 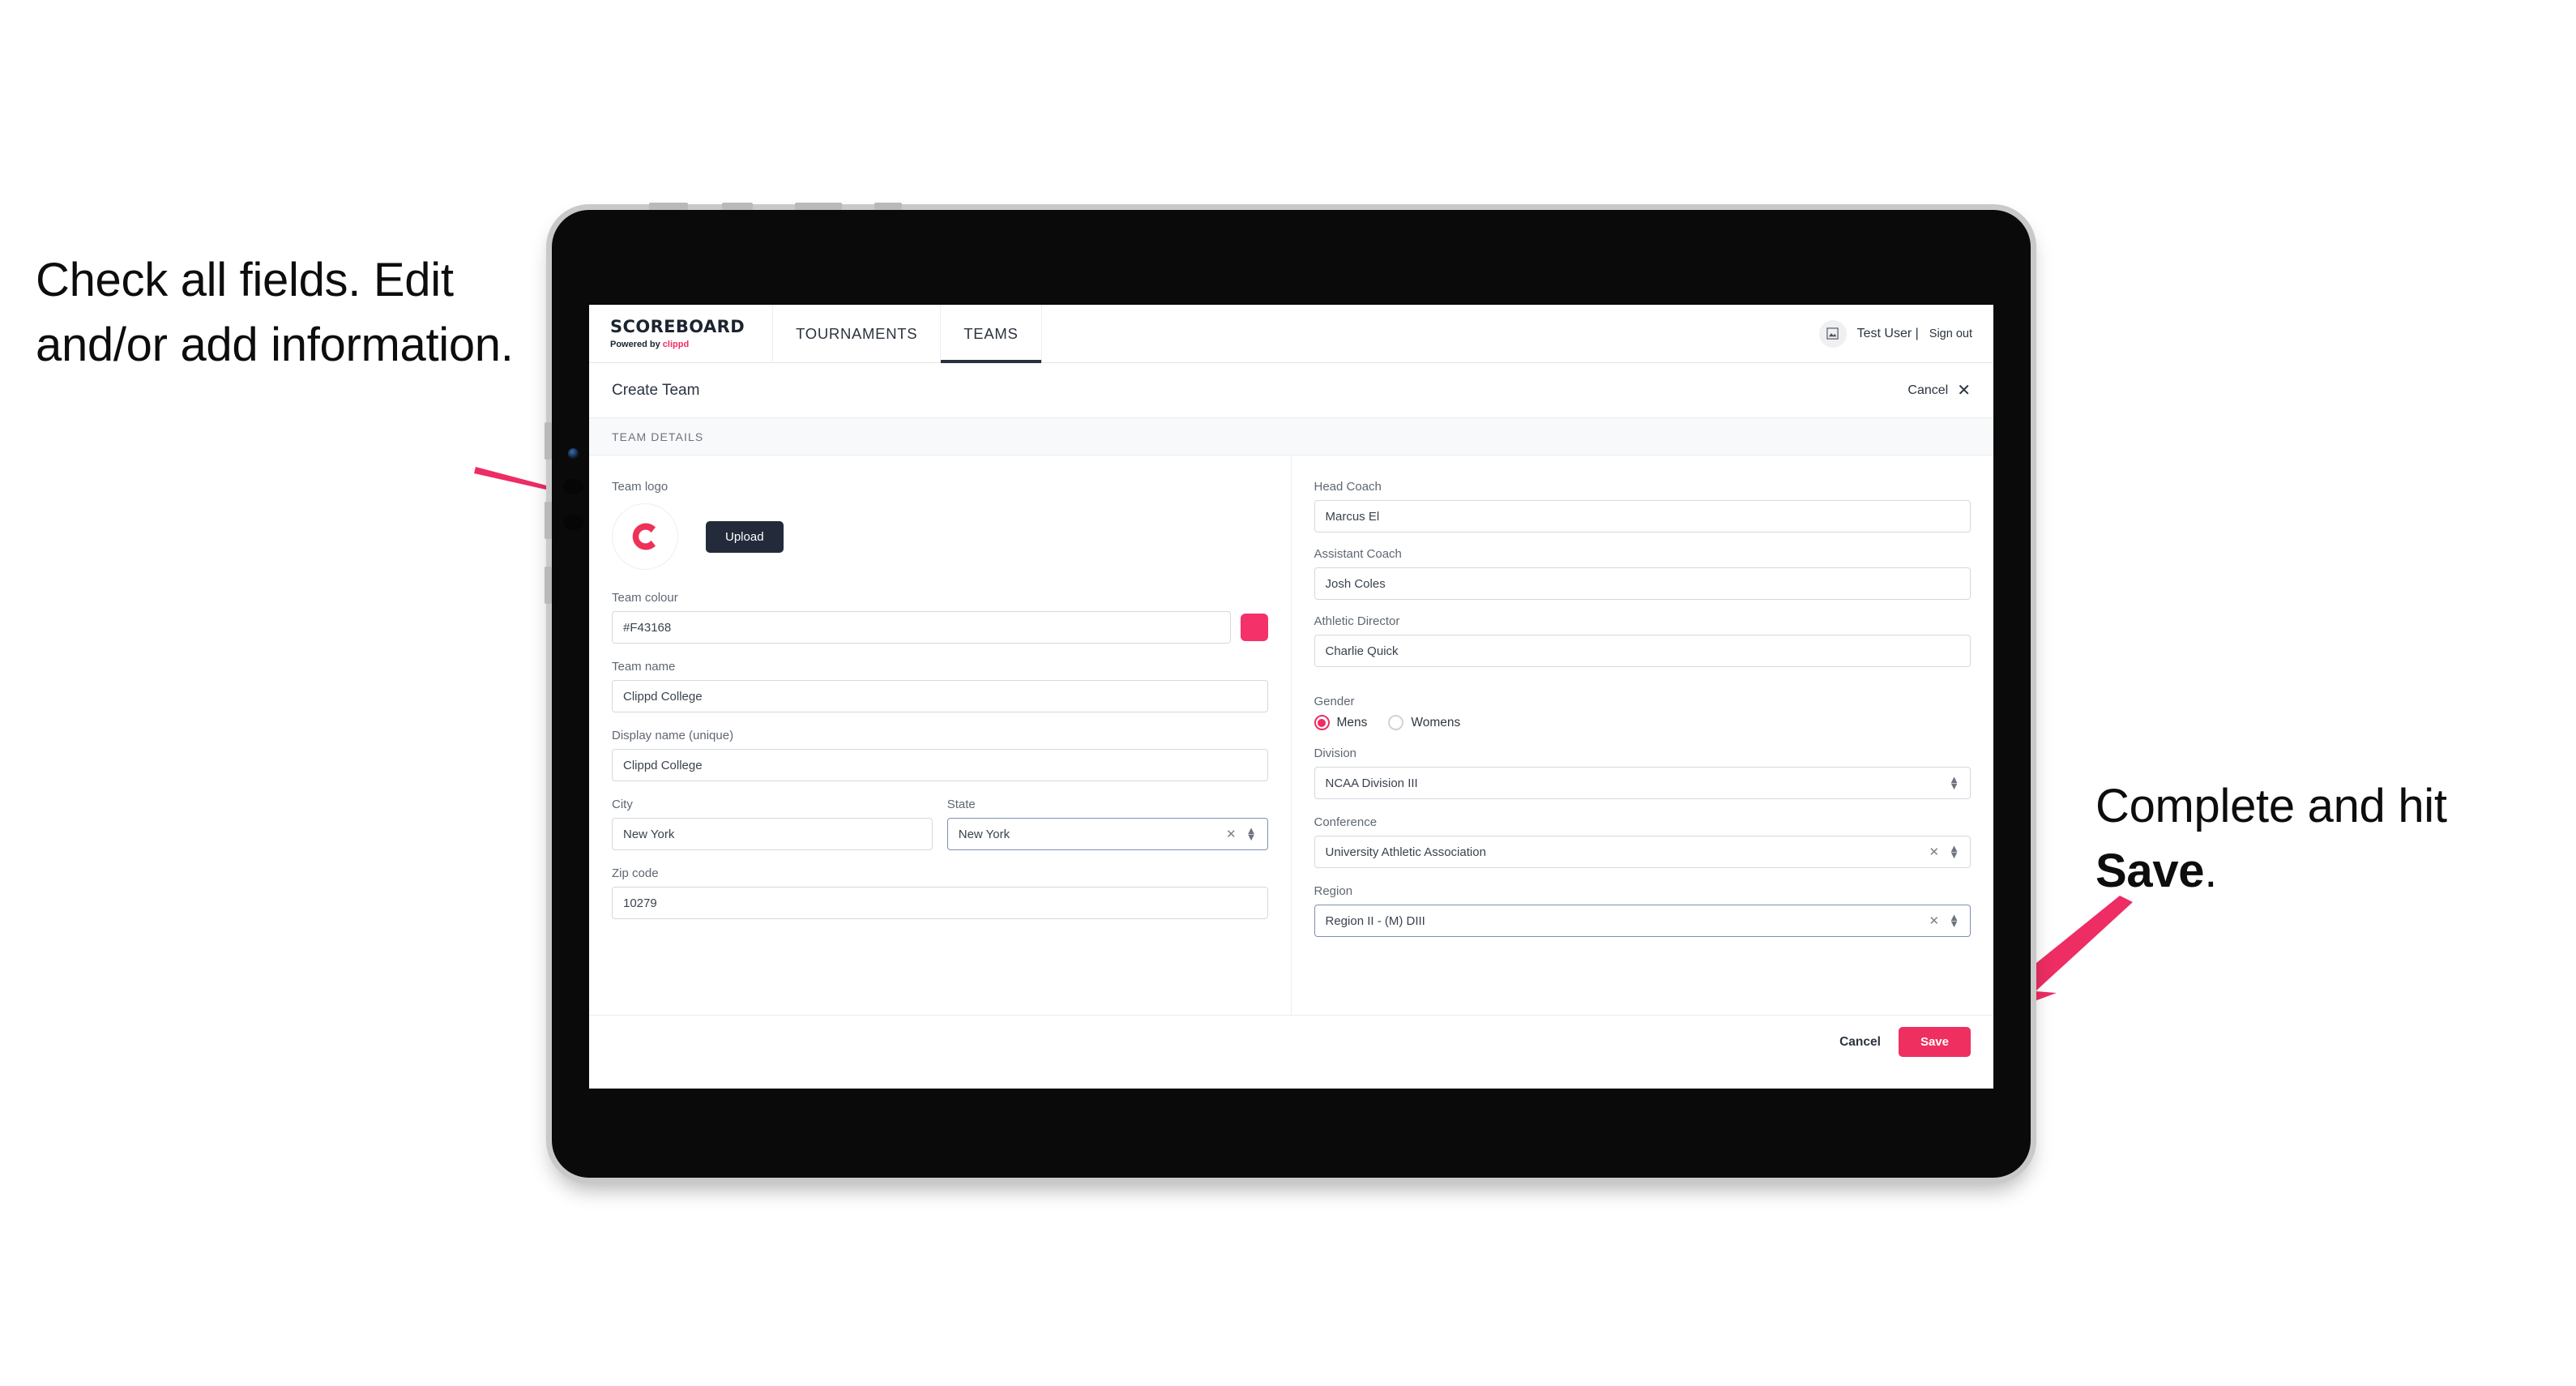 What do you see at coordinates (1346, 822) in the screenshot?
I see `conference-label: Conference` at bounding box center [1346, 822].